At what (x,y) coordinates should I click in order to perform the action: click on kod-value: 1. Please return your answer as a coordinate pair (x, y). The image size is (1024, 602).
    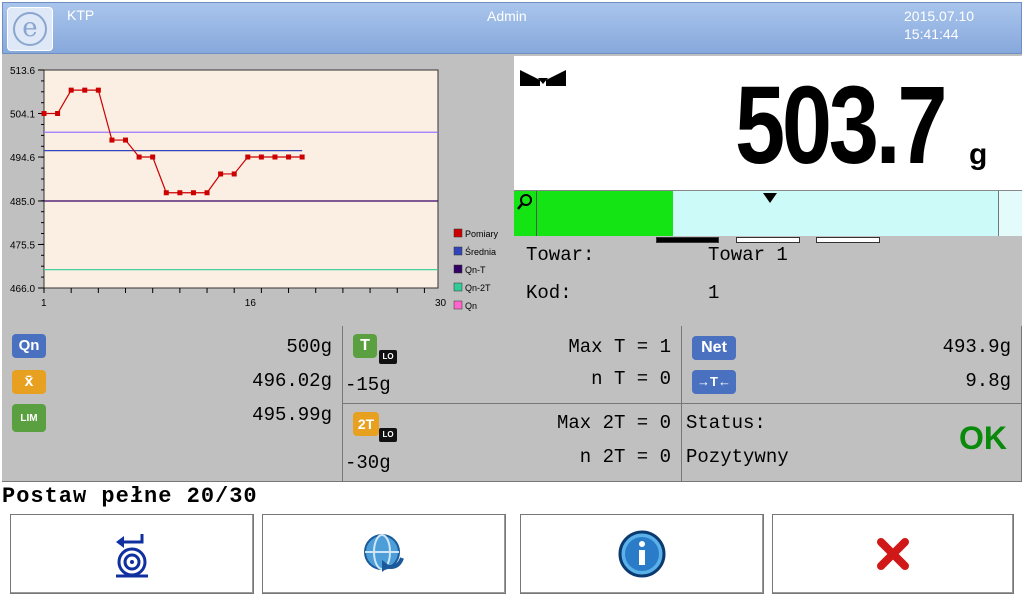
    Looking at the image, I should click on (714, 293).